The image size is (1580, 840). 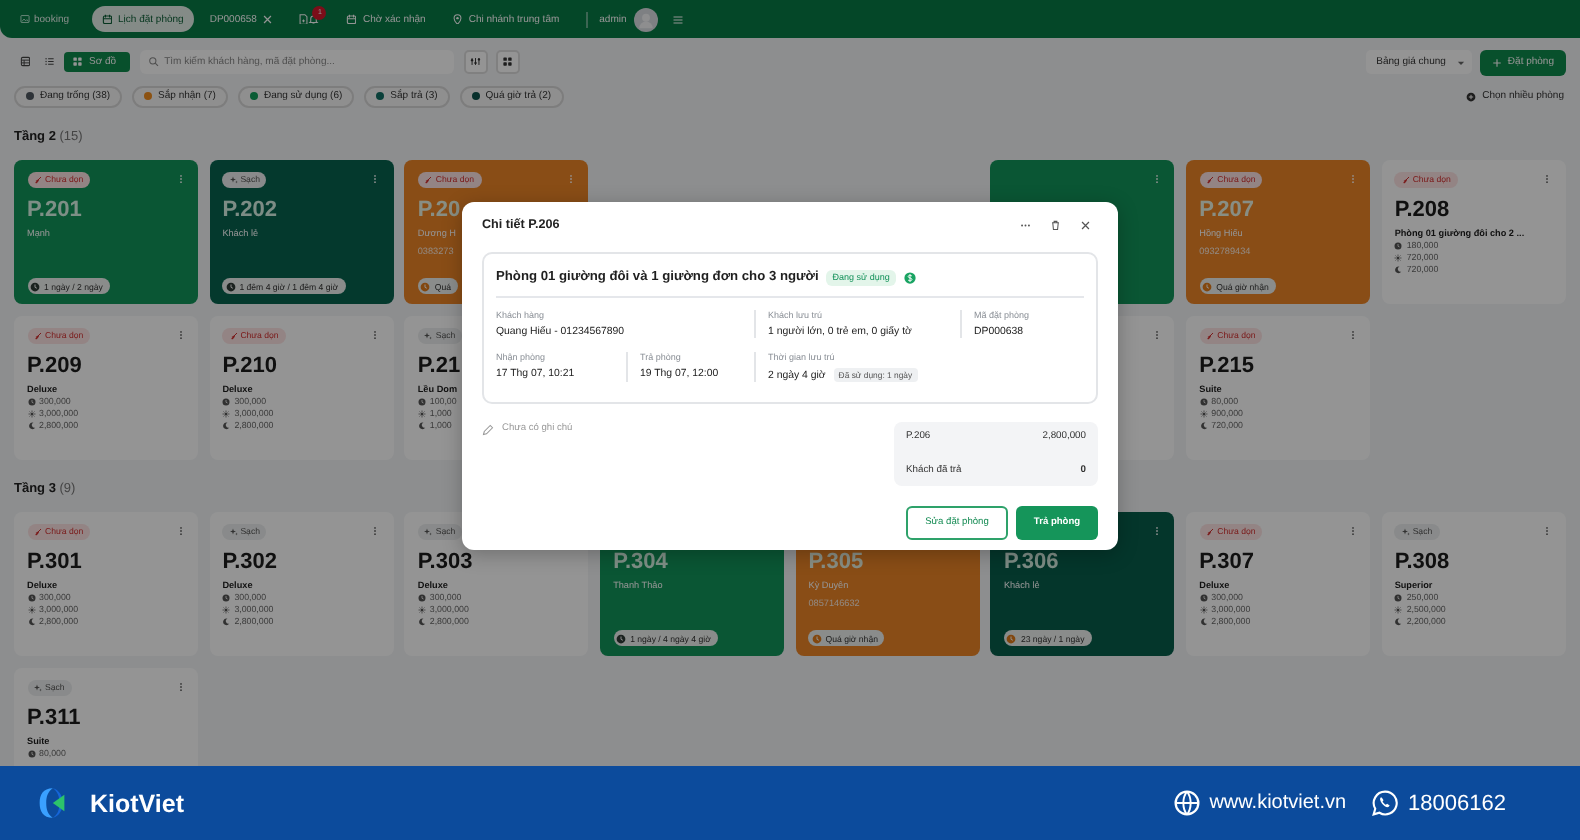 What do you see at coordinates (1422, 562) in the screenshot?
I see `room-number: P.308` at bounding box center [1422, 562].